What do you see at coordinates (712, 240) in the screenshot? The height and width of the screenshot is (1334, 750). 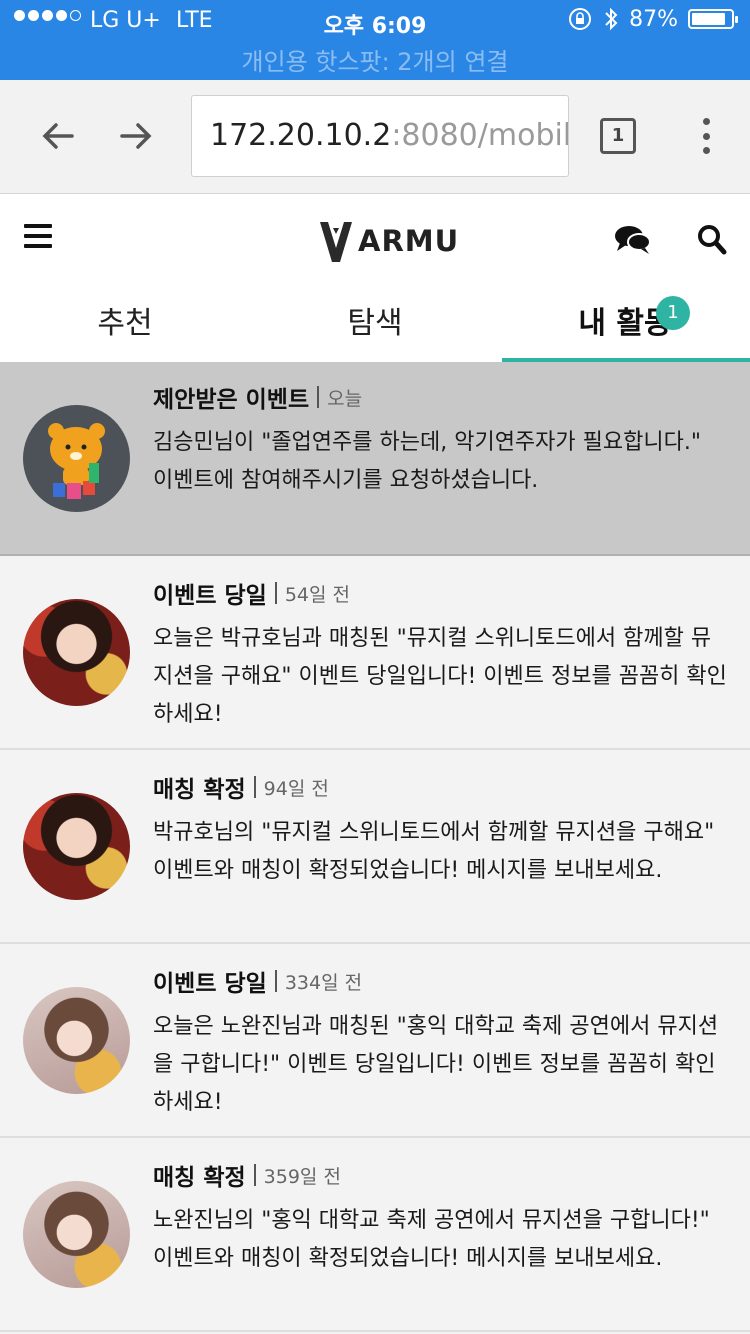 I see `search-icon` at bounding box center [712, 240].